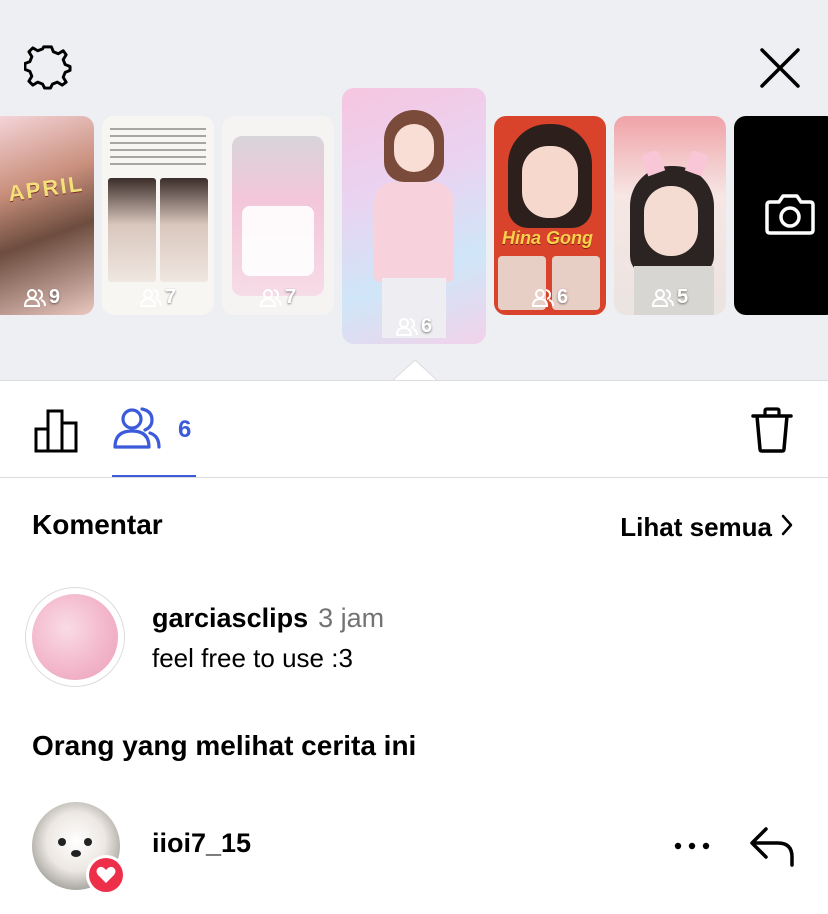 Image resolution: width=828 pixels, height=914 pixels. Describe the element at coordinates (224, 745) in the screenshot. I see `viewers-title: Orang yang melihat cerita ini` at that location.